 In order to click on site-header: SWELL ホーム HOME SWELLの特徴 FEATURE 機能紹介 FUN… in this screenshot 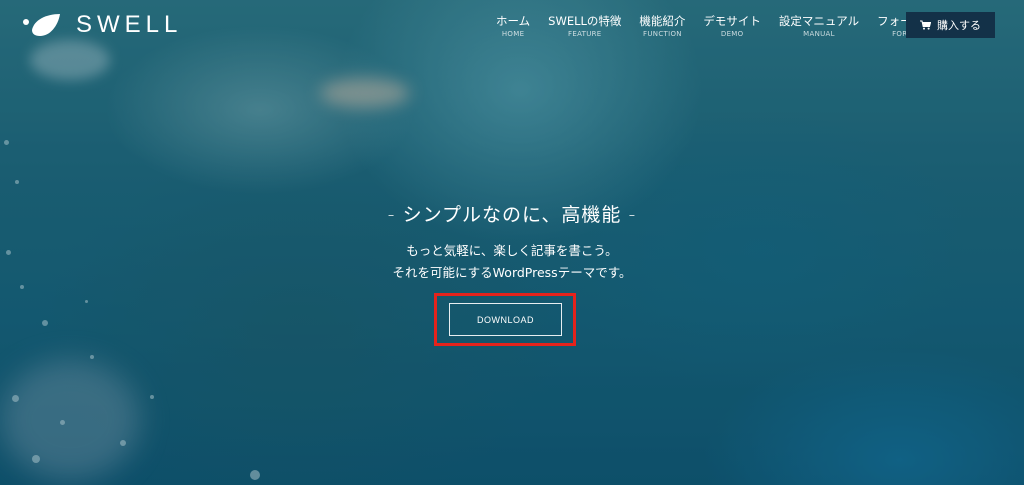, I will do `click(512, 25)`.